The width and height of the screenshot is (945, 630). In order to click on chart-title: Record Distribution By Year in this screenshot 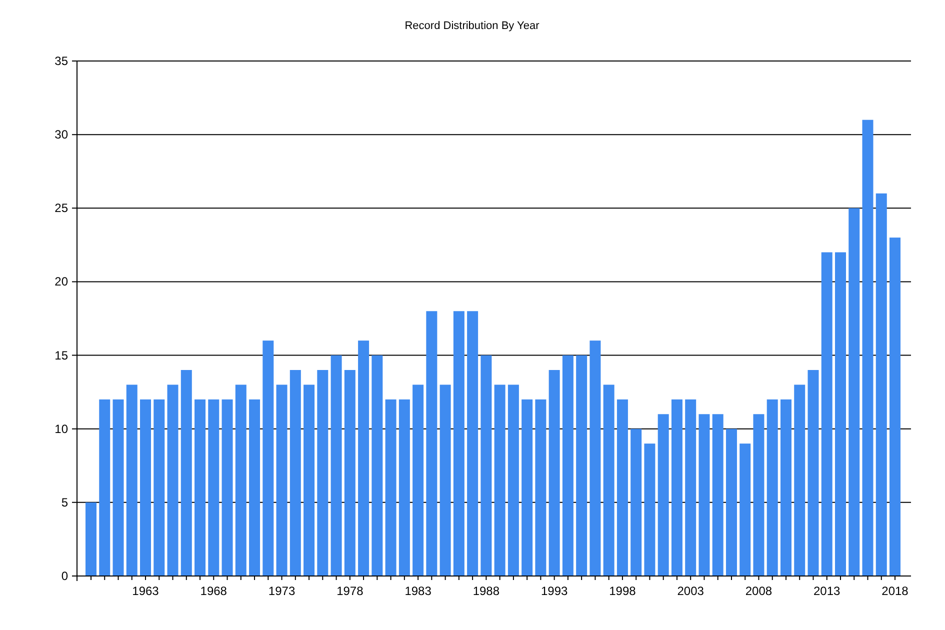, I will do `click(472, 26)`.